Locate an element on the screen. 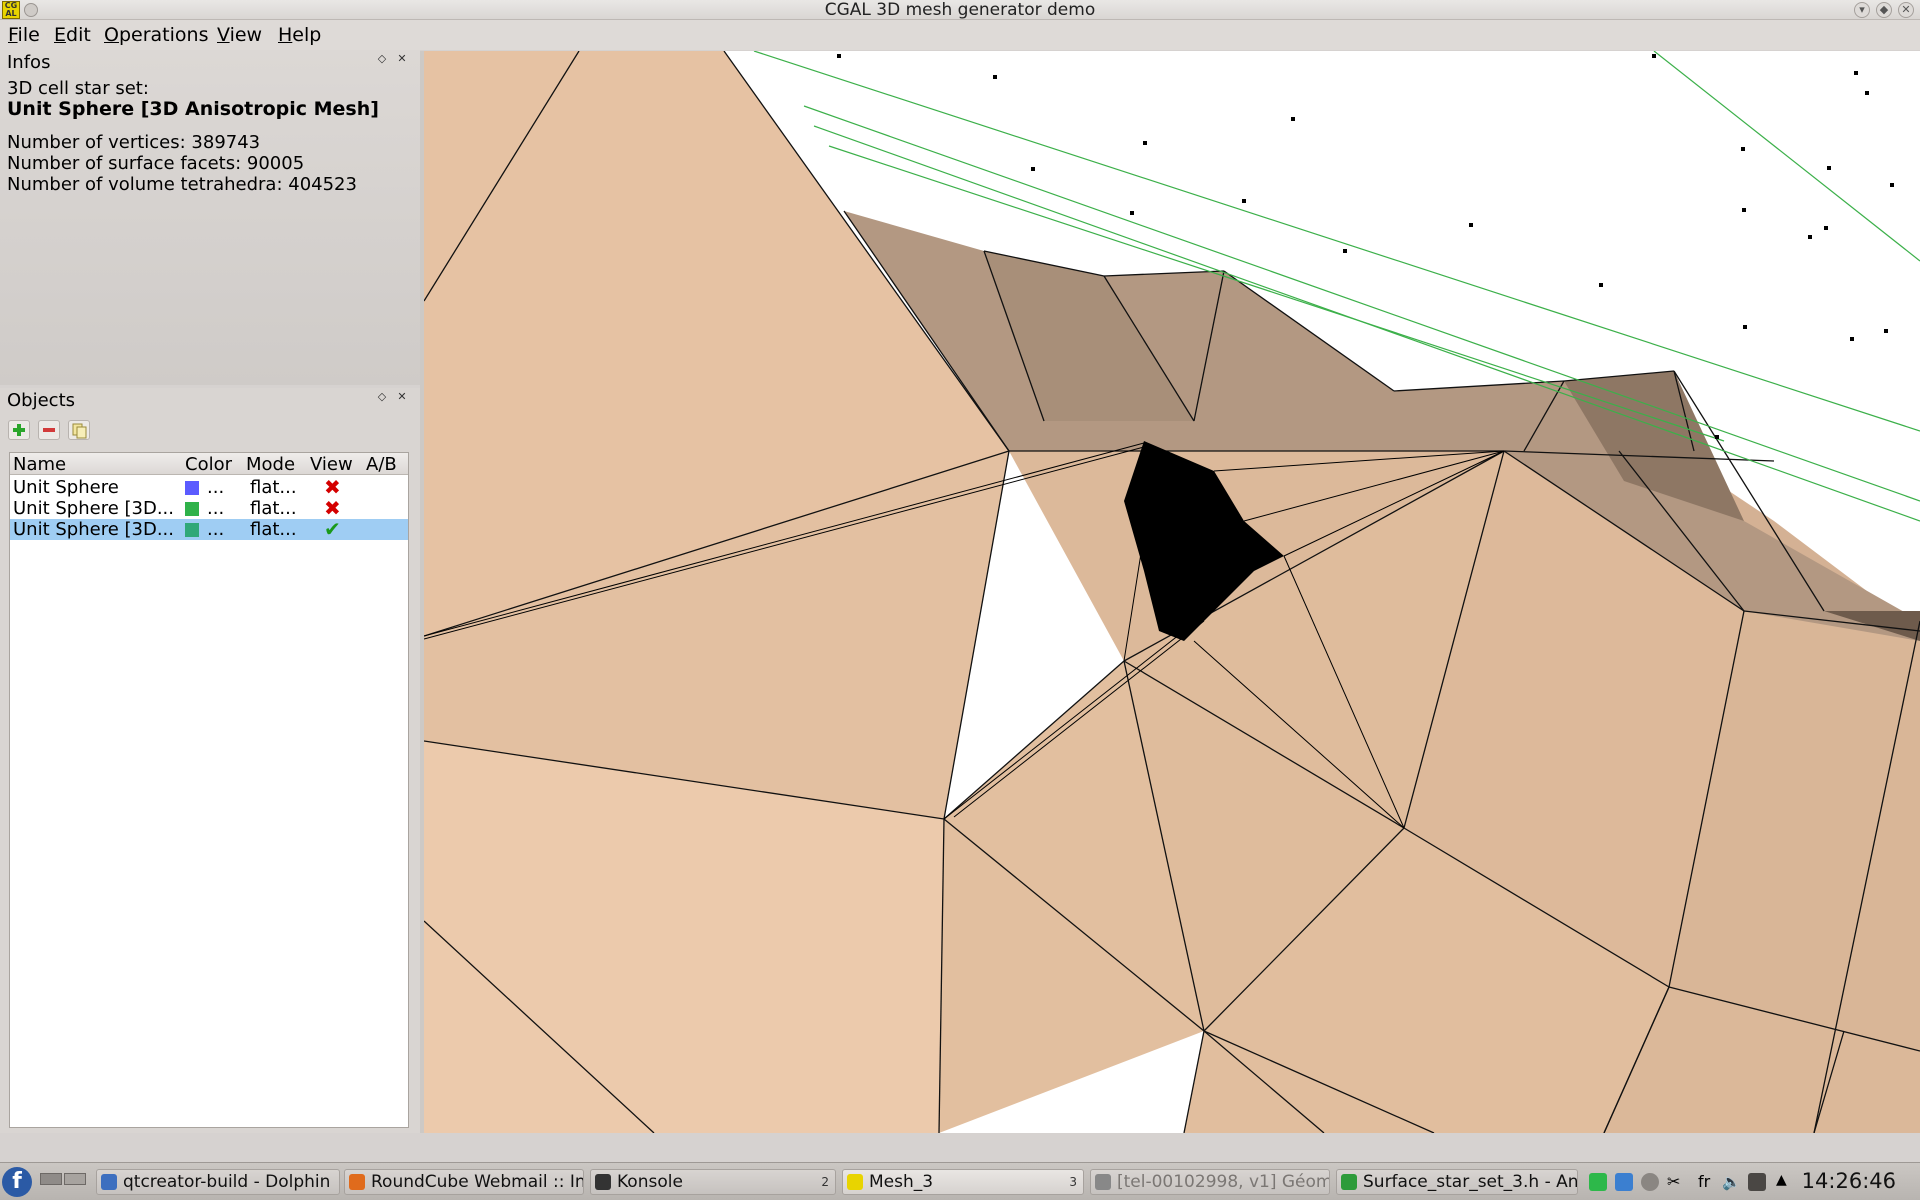 The image size is (1920, 1200). task-editor: Surface_star_set_3.h - Anis is located at coordinates (1457, 1182).